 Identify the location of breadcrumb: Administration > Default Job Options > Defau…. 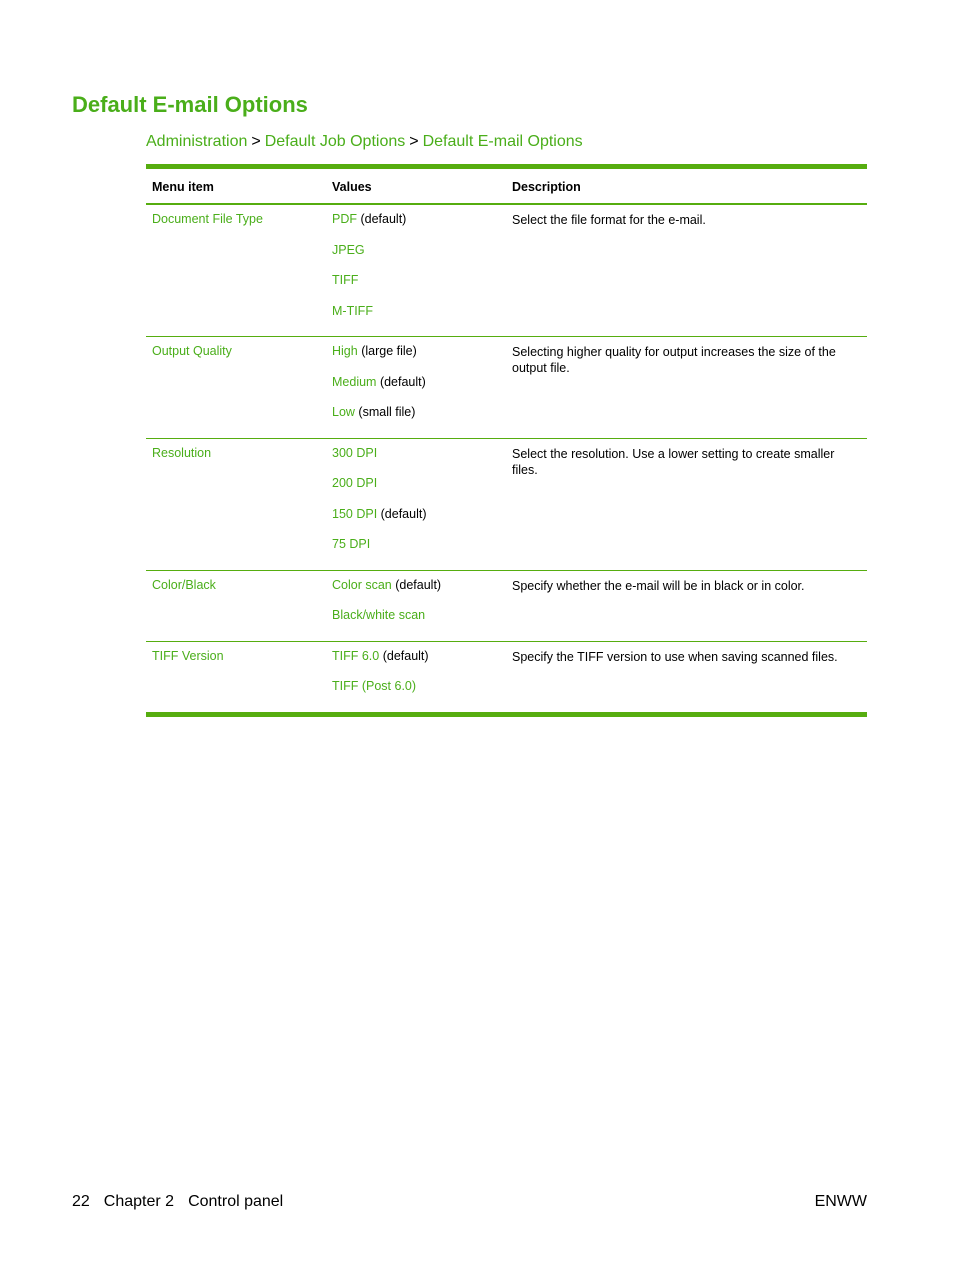
(364, 142).